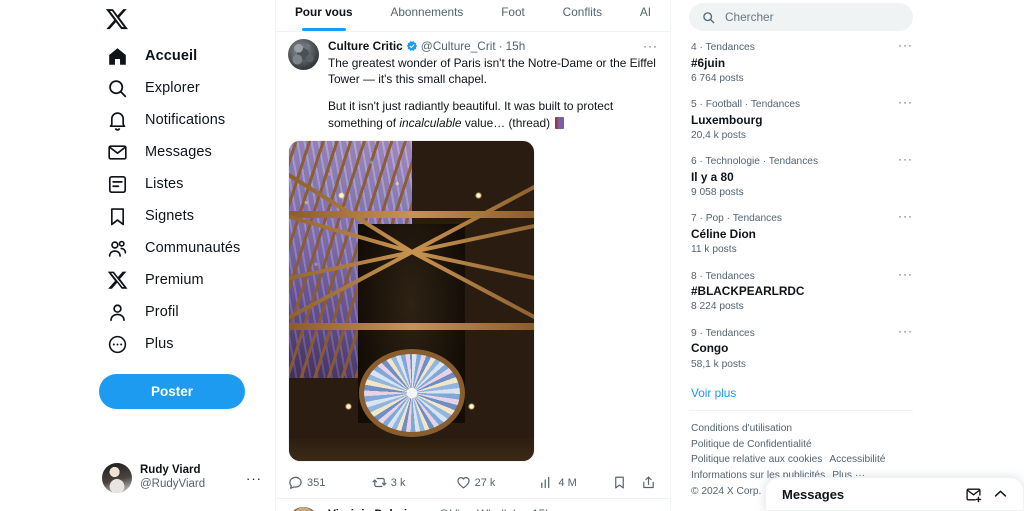  What do you see at coordinates (330, 482) in the screenshot?
I see `reply-button: 351` at bounding box center [330, 482].